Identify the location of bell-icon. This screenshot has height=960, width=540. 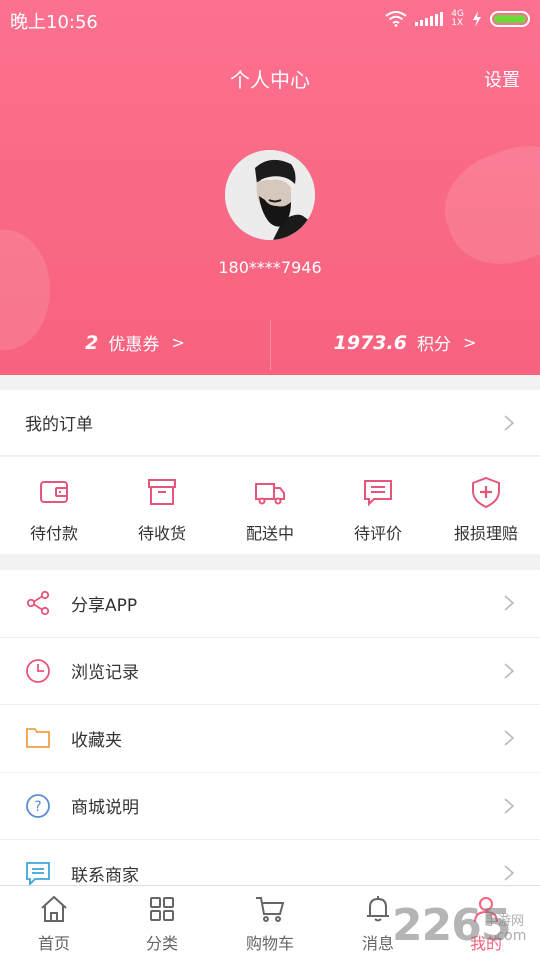
(378, 909).